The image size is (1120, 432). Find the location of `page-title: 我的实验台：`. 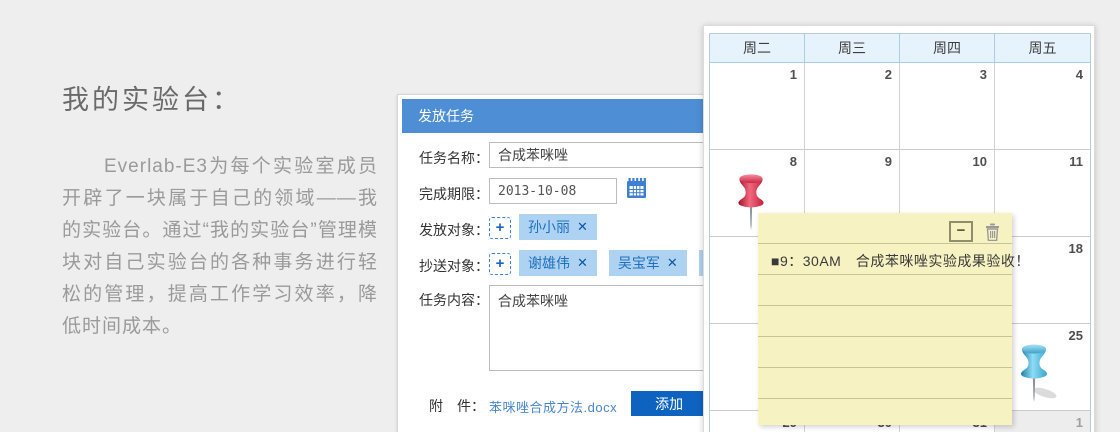

page-title: 我的实验台： is located at coordinates (152, 100).